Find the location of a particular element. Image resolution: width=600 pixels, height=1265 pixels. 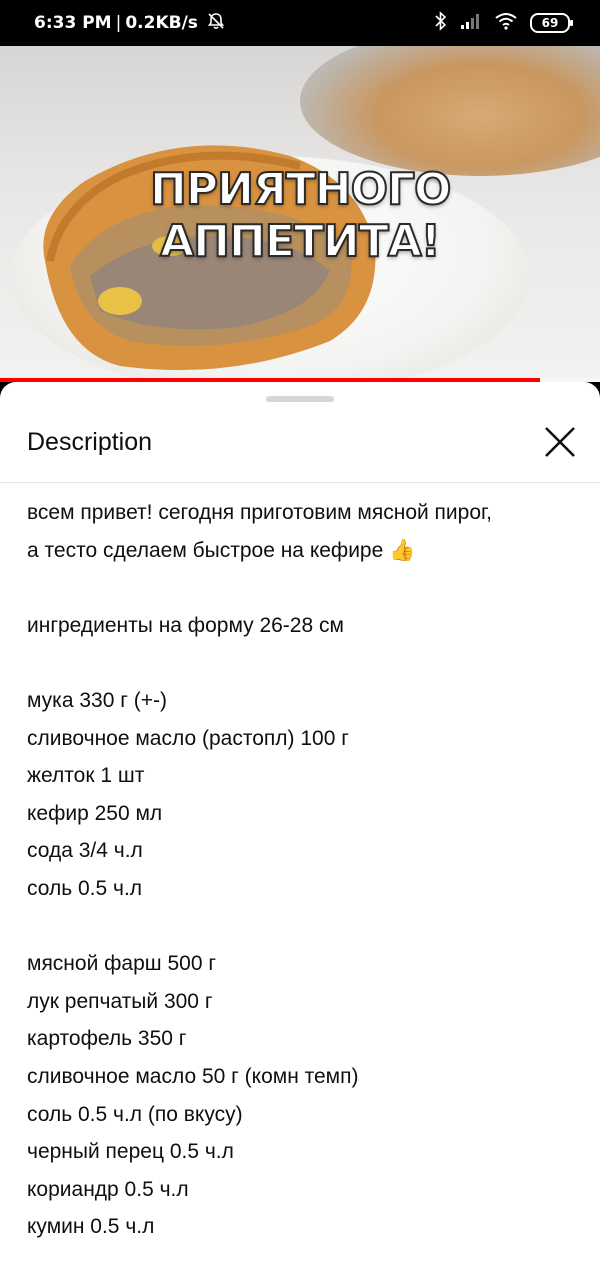

wifi-icon is located at coordinates (506, 23).